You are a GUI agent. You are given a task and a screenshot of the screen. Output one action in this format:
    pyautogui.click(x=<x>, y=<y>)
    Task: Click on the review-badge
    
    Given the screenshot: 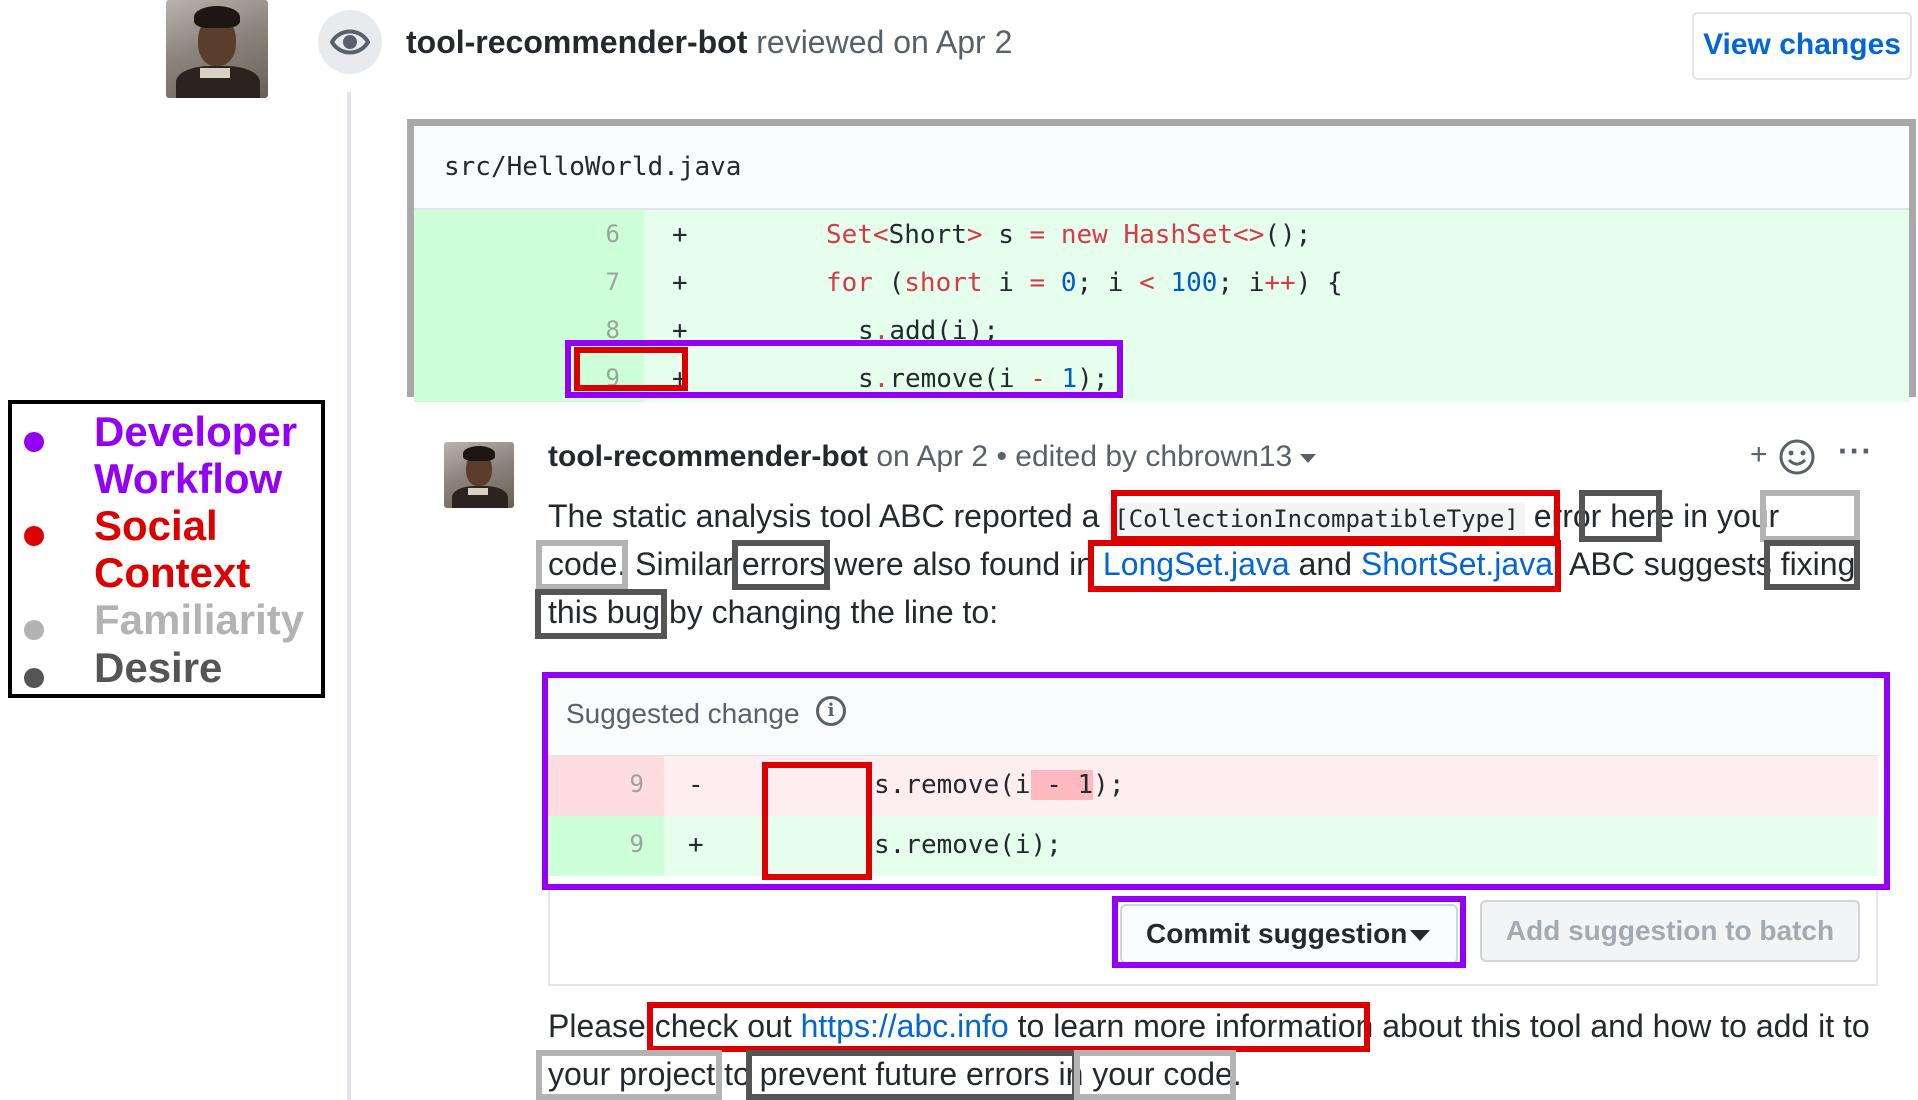 What is the action you would take?
    pyautogui.click(x=350, y=42)
    